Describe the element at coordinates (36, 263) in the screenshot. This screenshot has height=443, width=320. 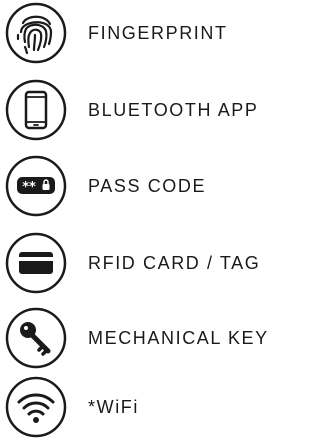
I see `card-icon` at that location.